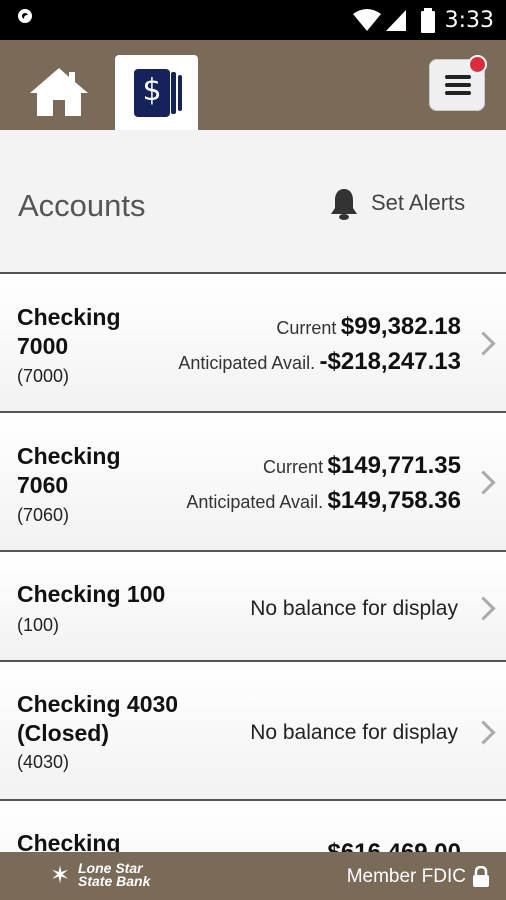 The width and height of the screenshot is (506, 900). I want to click on current-amount: $149,771.35, so click(394, 465).